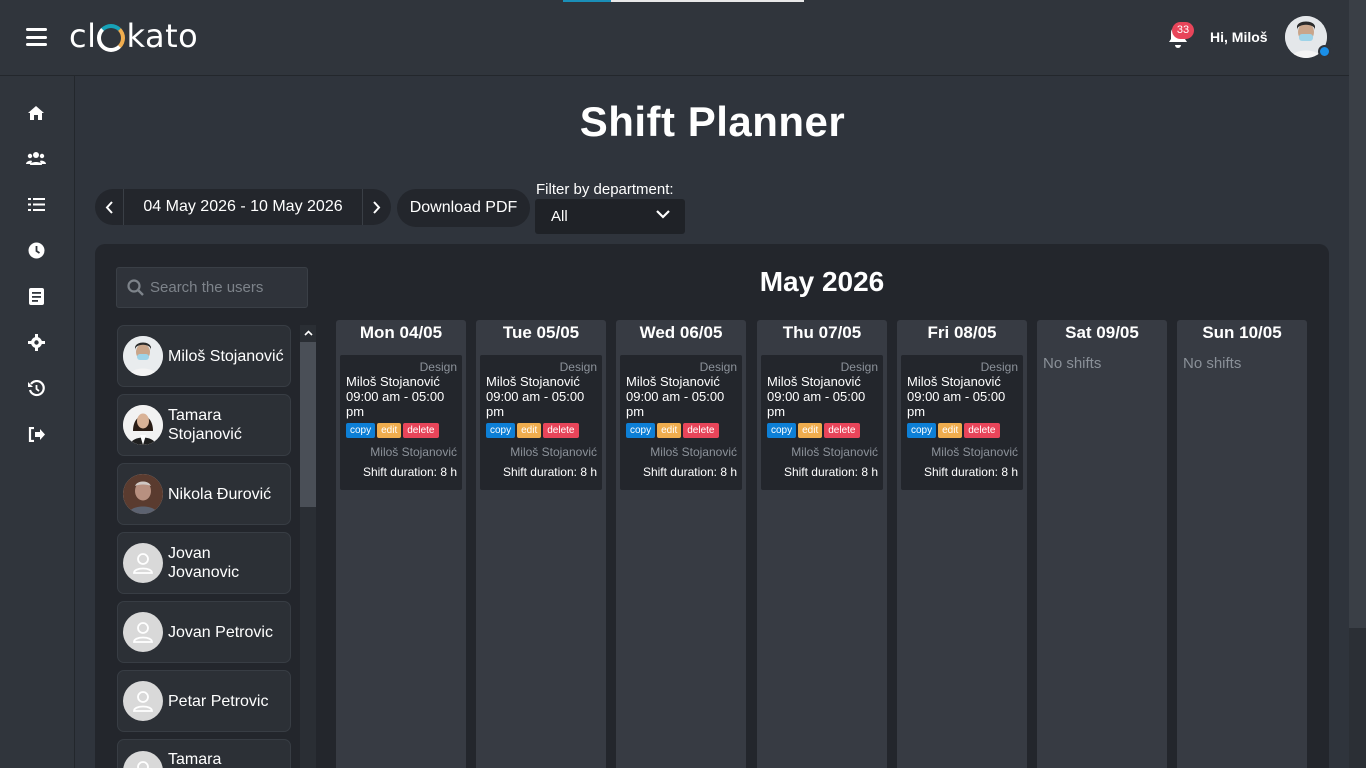 Image resolution: width=1366 pixels, height=768 pixels. Describe the element at coordinates (36, 342) in the screenshot. I see `gear-icon` at that location.